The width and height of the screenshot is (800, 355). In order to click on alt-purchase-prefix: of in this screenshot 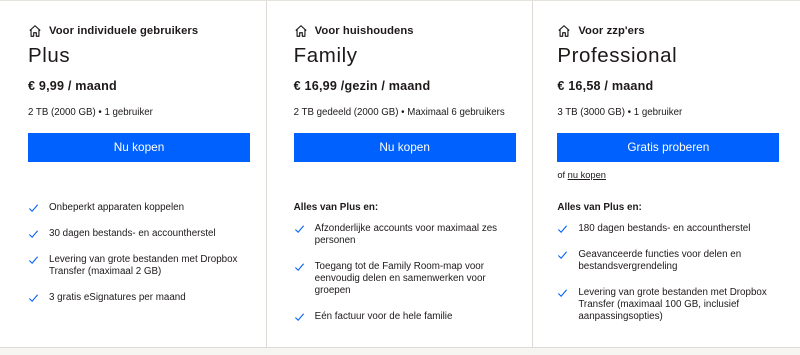, I will do `click(561, 175)`.